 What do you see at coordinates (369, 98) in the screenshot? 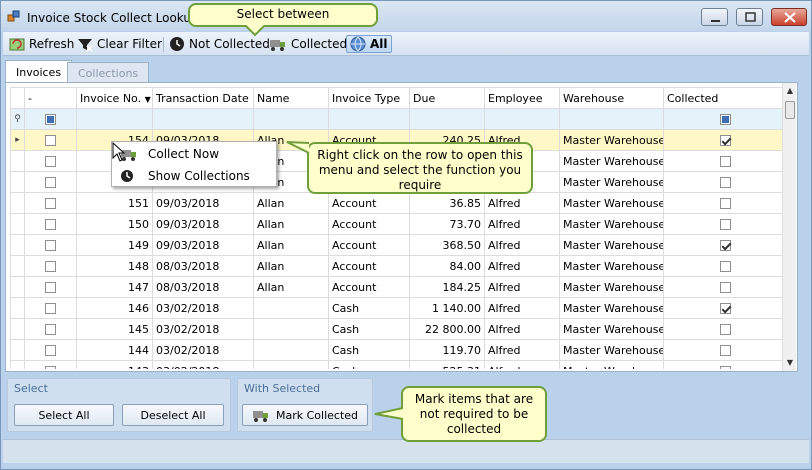
I see `column-header-invoice-type: Invoice Type` at bounding box center [369, 98].